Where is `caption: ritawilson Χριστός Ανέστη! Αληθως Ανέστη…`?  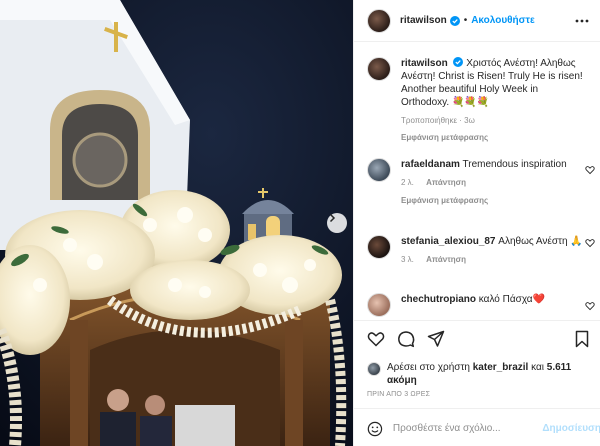
caption: ritawilson Χριστός Ανέστη! Αληθως Ανέστη… is located at coordinates (476, 100).